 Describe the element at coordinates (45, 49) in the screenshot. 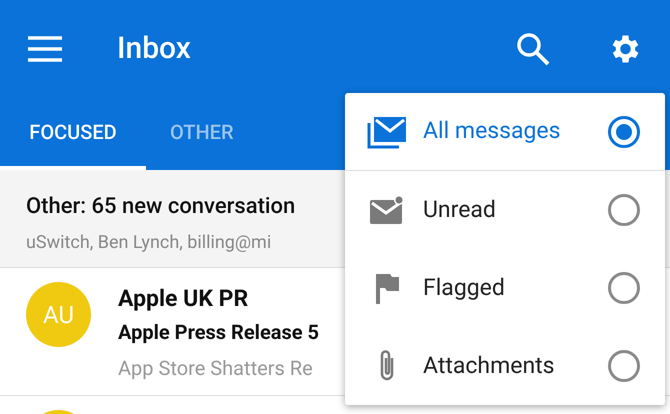

I see `menu-icon` at that location.